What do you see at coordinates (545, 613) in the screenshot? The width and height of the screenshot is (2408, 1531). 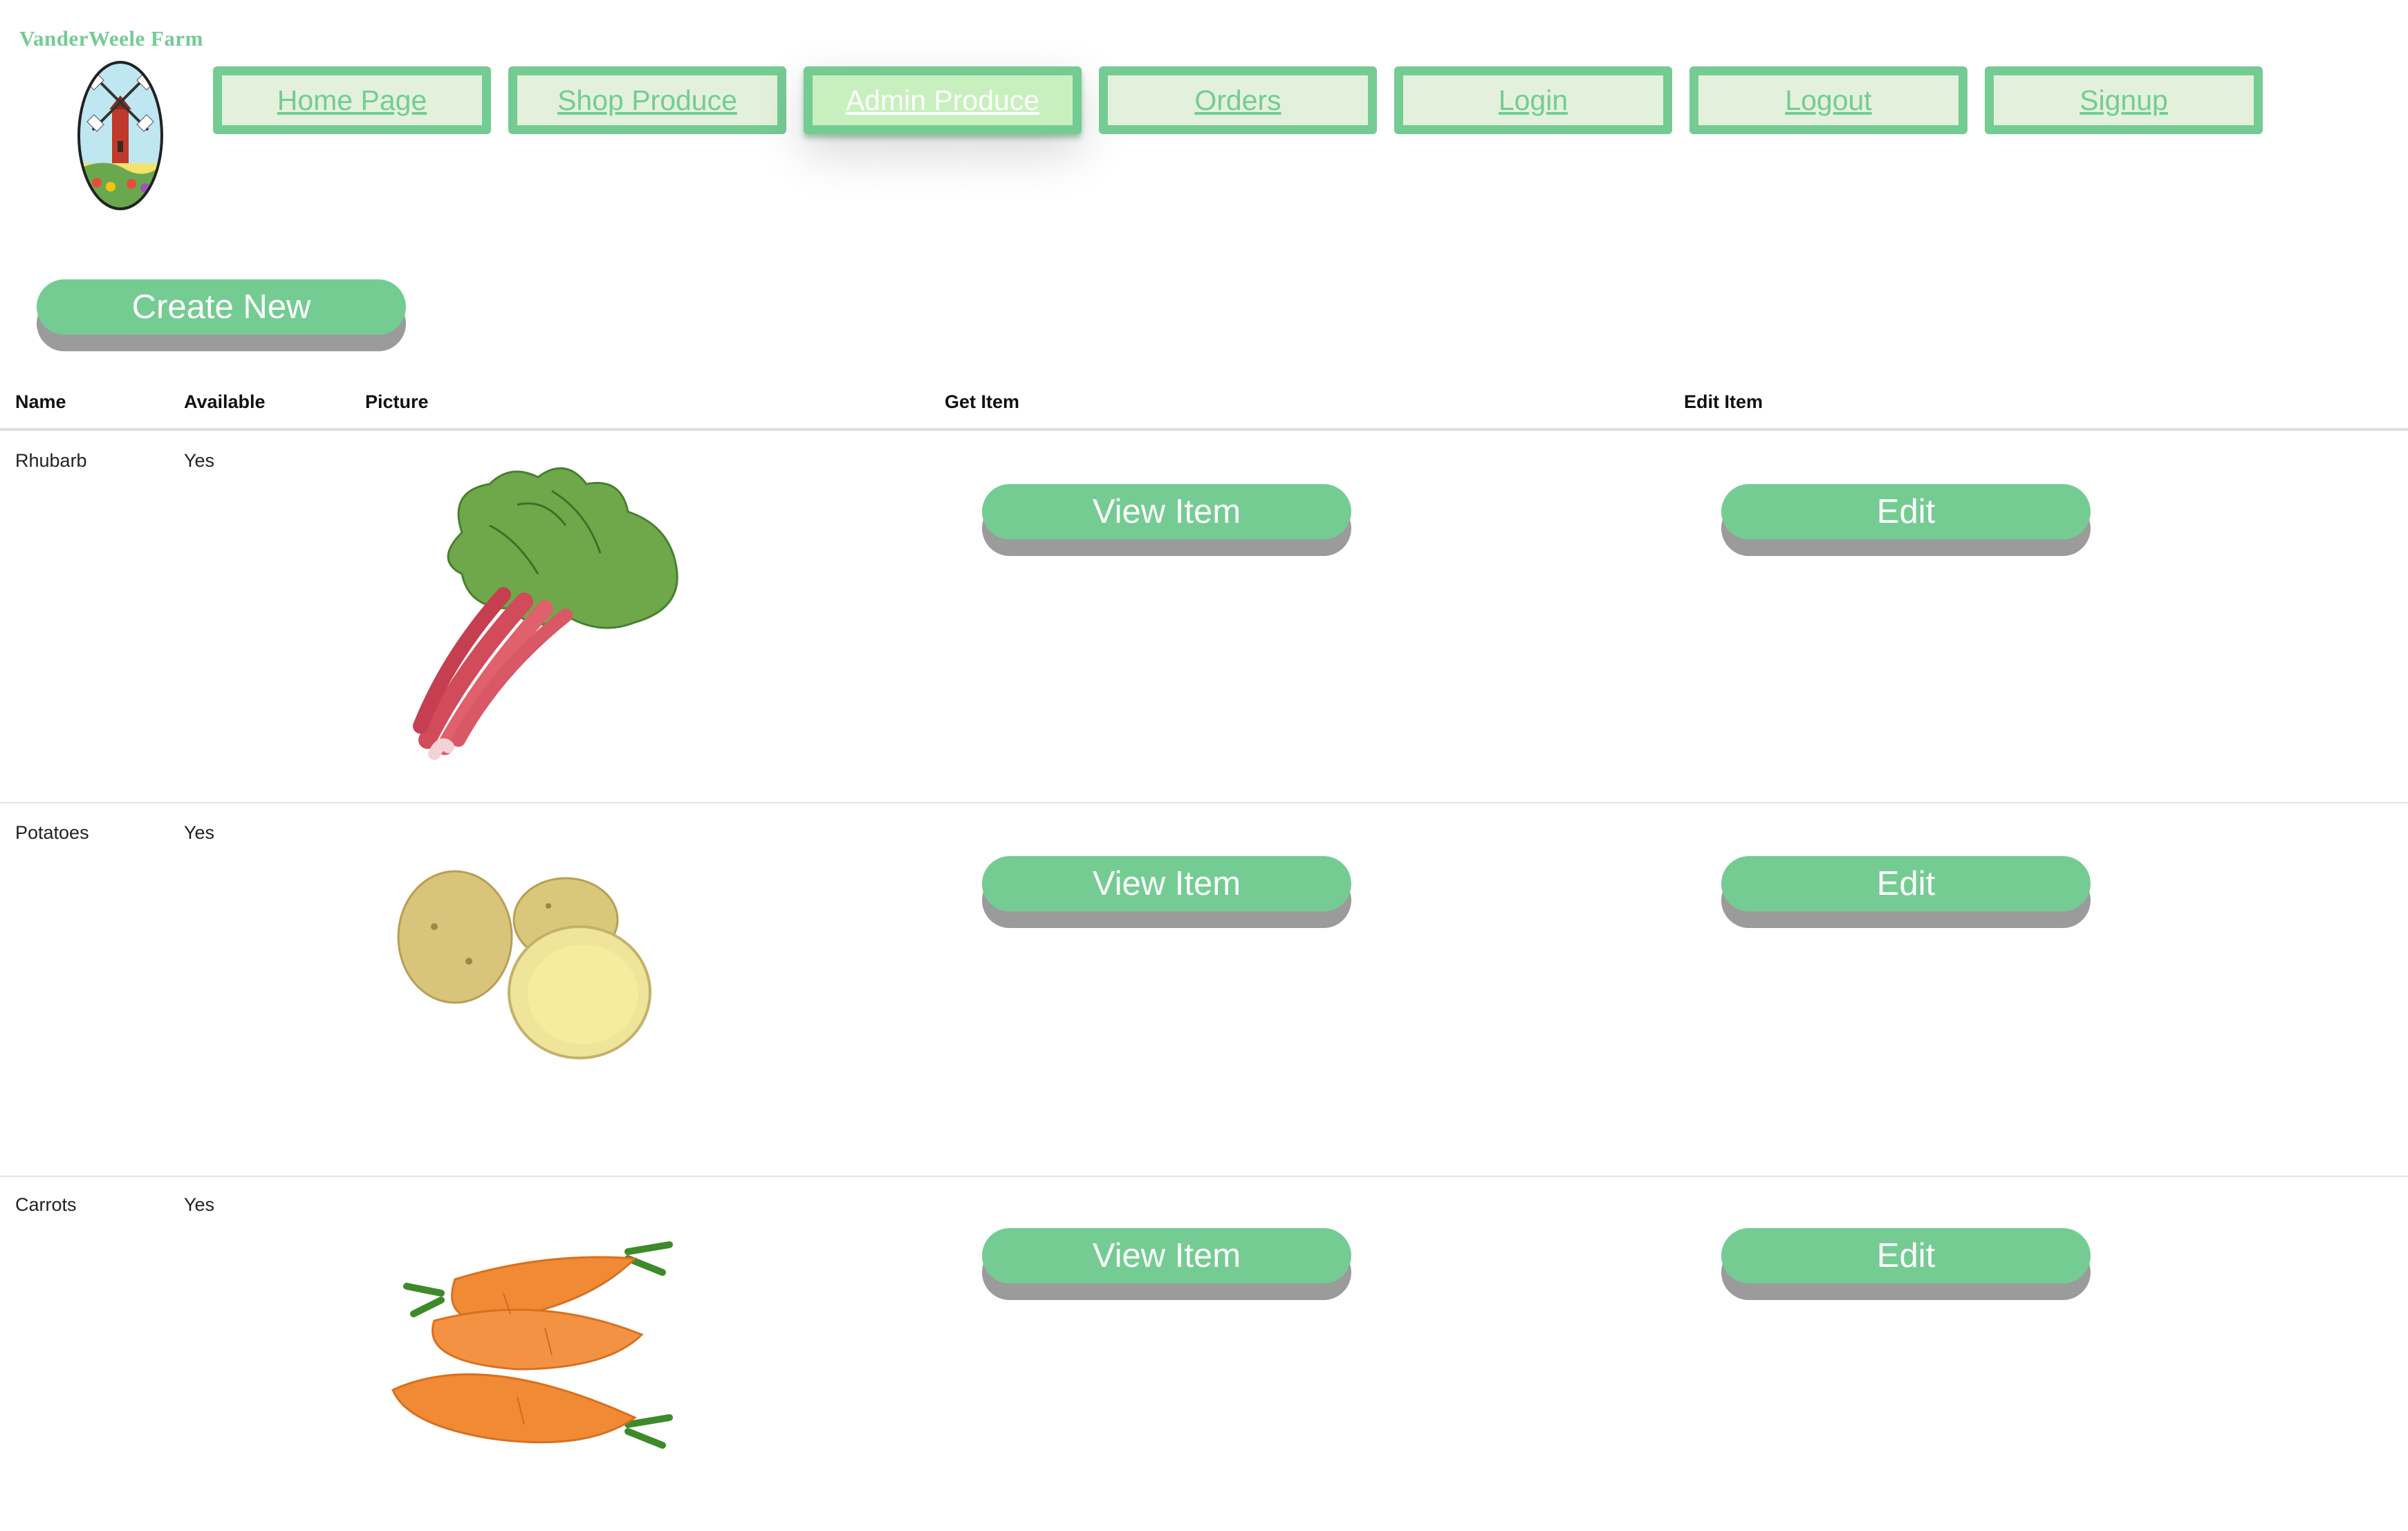 I see `rhubarb-image` at bounding box center [545, 613].